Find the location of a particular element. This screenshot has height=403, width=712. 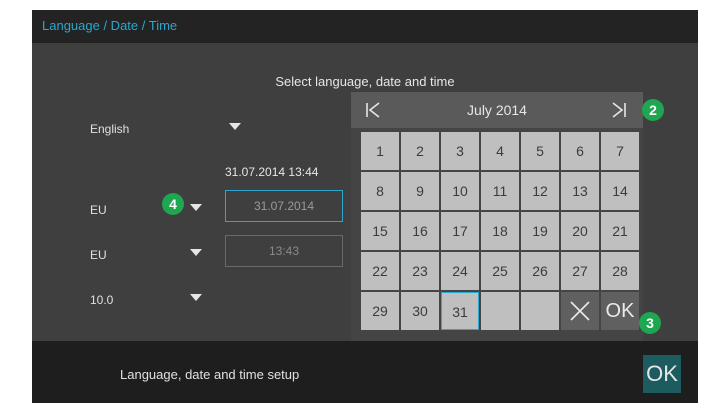

calendar-day-30: 30 is located at coordinates (420, 311).